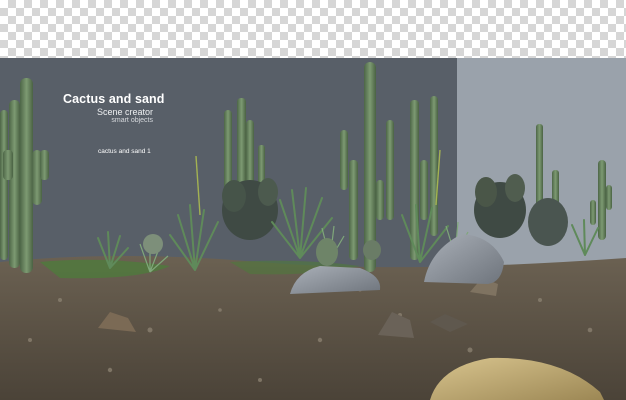  Describe the element at coordinates (124, 151) in the screenshot. I see `overlay-caption: cactus and sand 1` at that location.